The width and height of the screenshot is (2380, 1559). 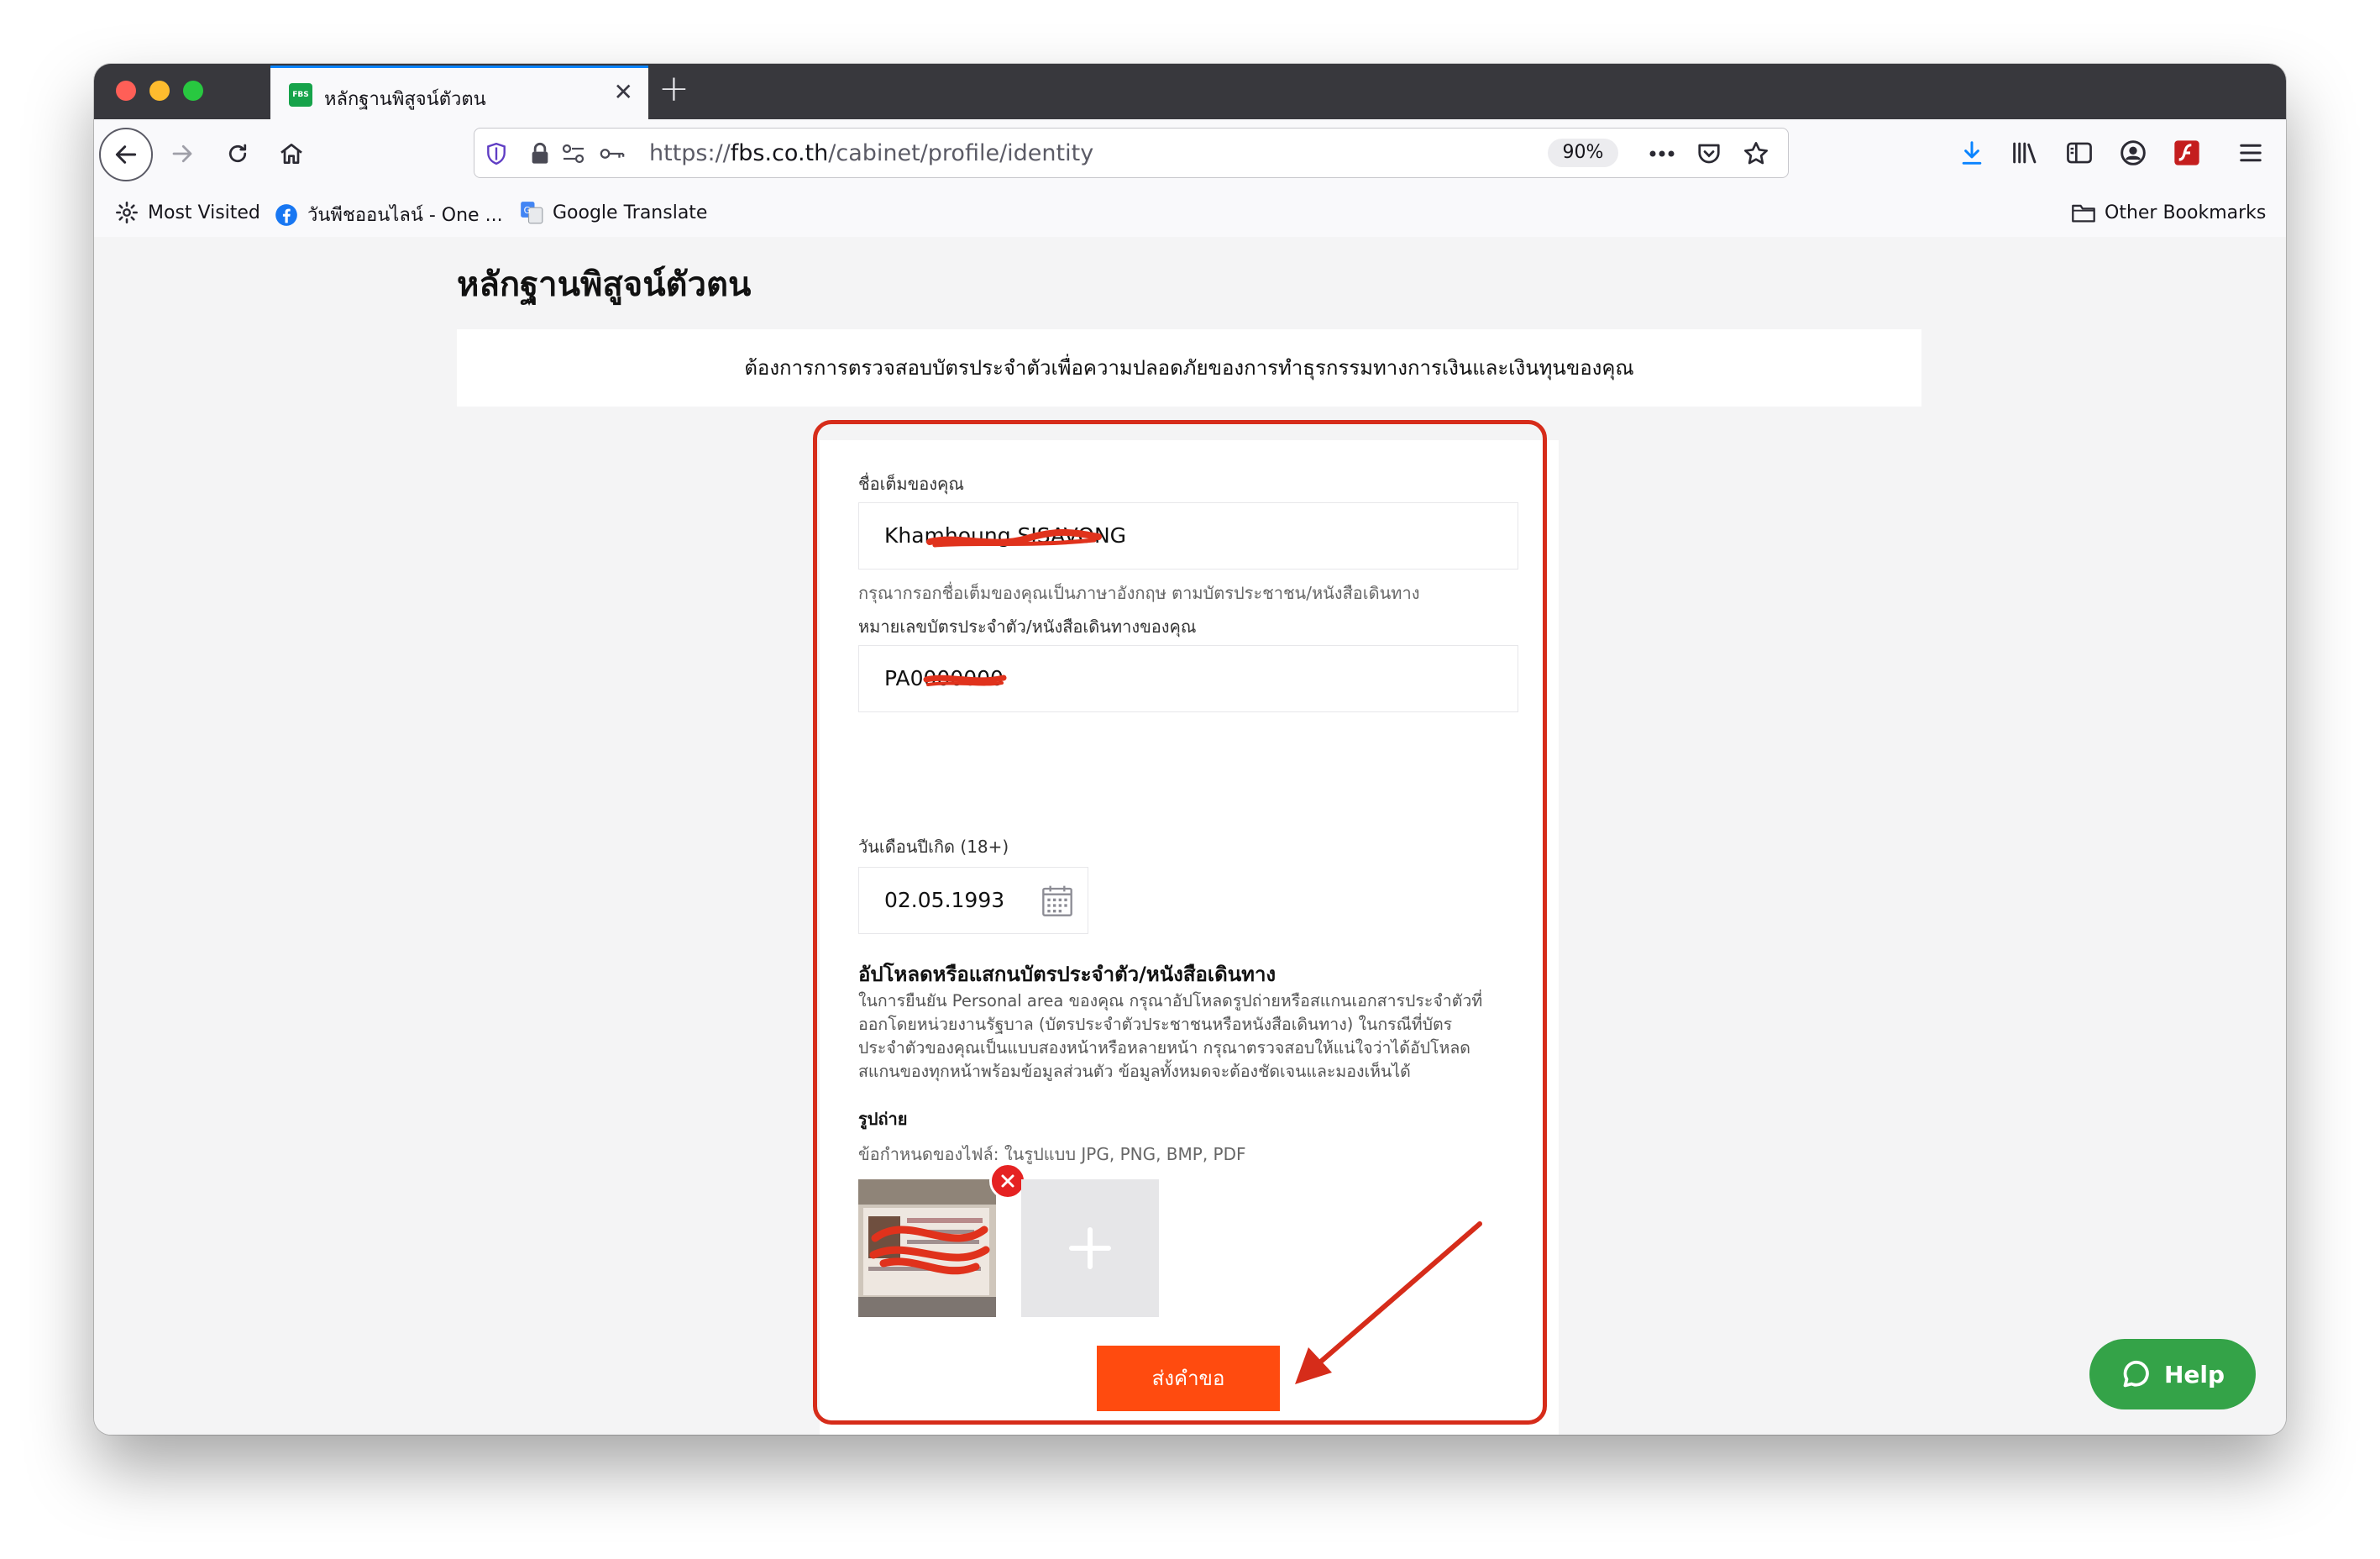 I want to click on tab-strip: FBS หลักฐานพิสูจน์ตัวตน ✕ +, so click(x=1190, y=91).